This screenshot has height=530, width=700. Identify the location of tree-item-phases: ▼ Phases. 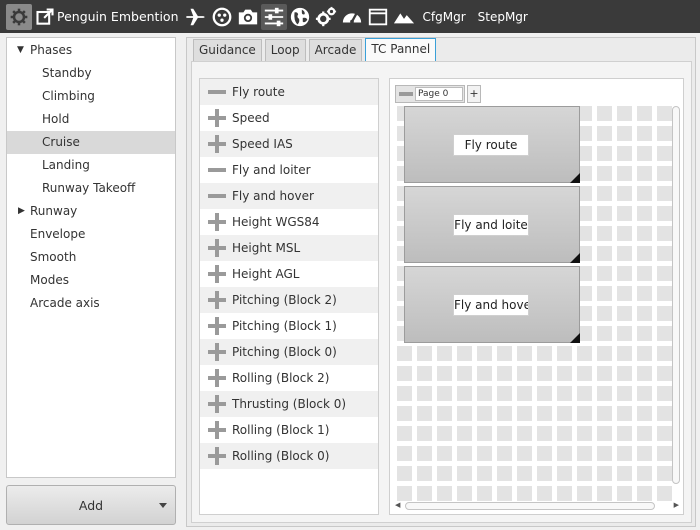
(91, 50).